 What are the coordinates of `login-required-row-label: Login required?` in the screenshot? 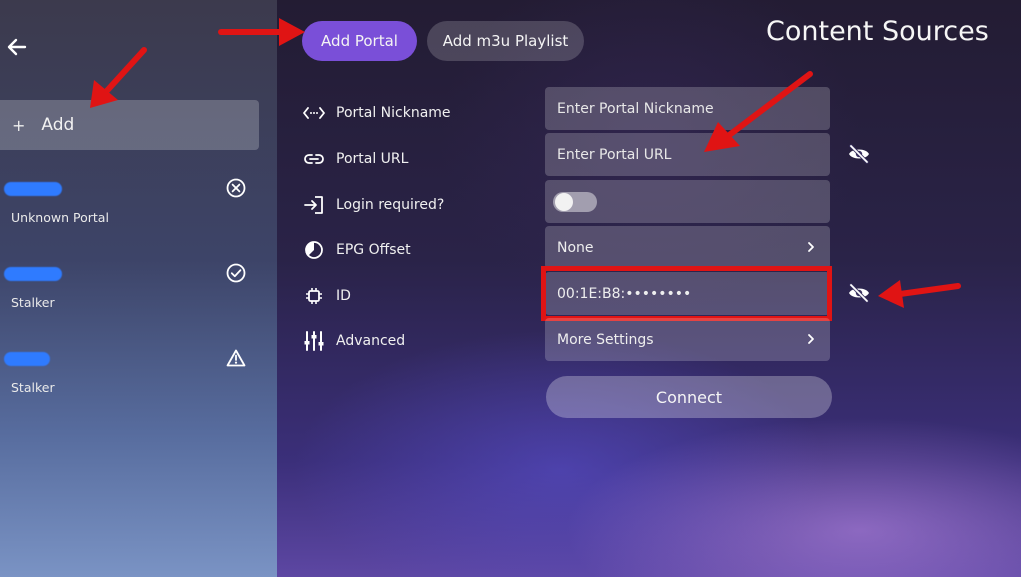 It's located at (373, 205).